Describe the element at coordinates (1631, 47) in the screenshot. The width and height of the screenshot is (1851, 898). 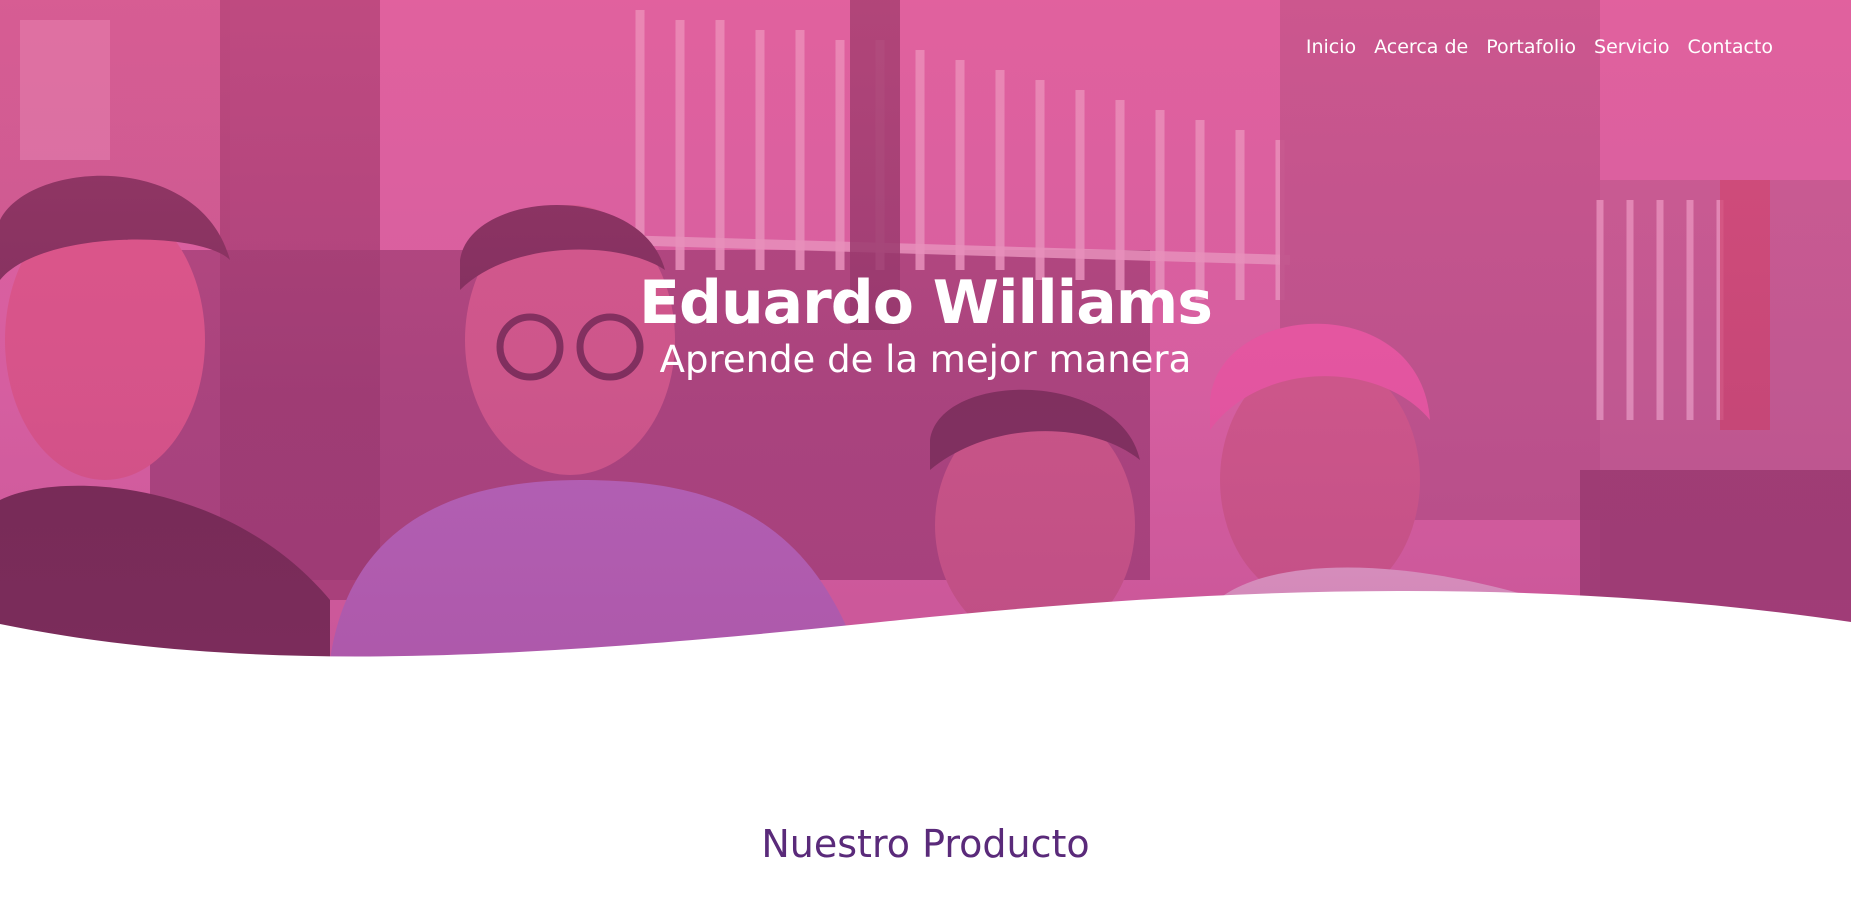
I see `nav-item-servicio: Servicio` at that location.